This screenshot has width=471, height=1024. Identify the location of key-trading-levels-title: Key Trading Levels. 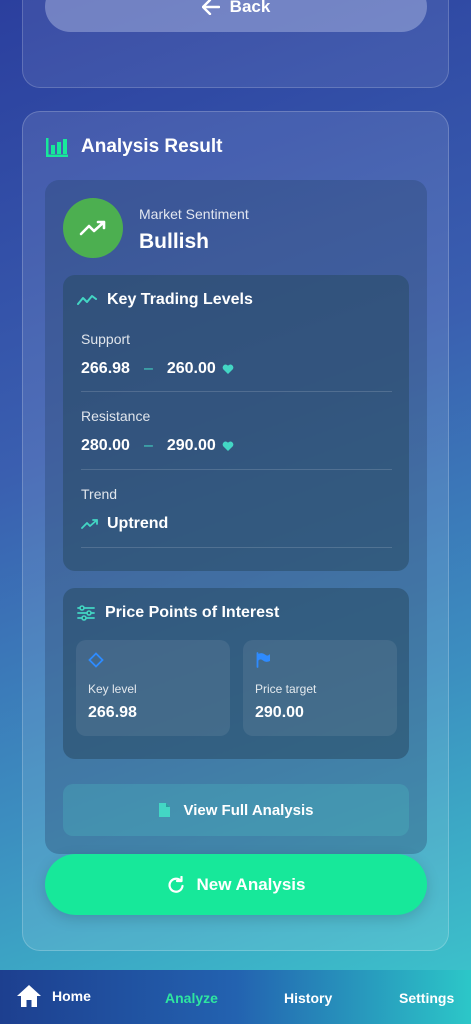
(180, 299).